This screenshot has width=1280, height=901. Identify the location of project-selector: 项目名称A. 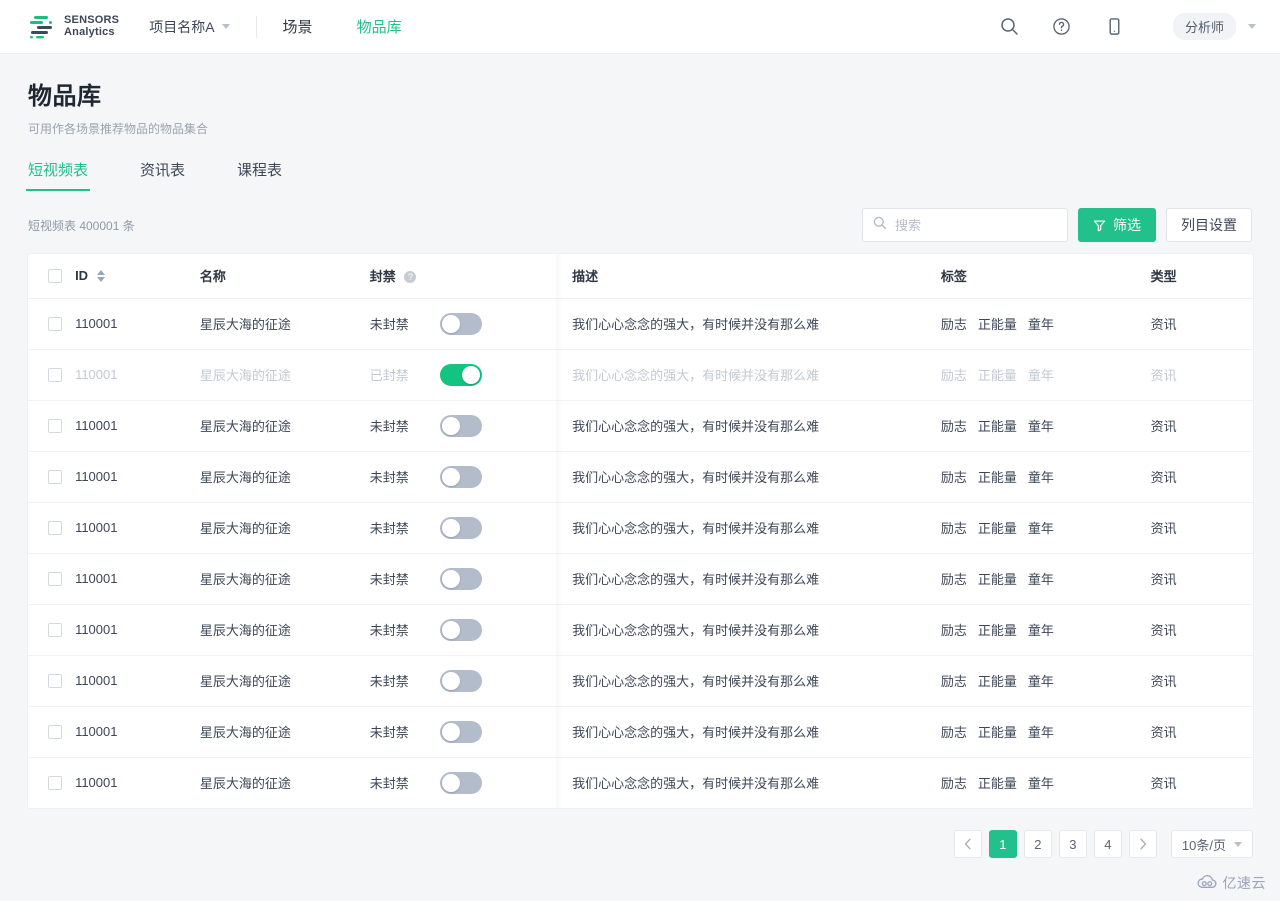
(189, 27).